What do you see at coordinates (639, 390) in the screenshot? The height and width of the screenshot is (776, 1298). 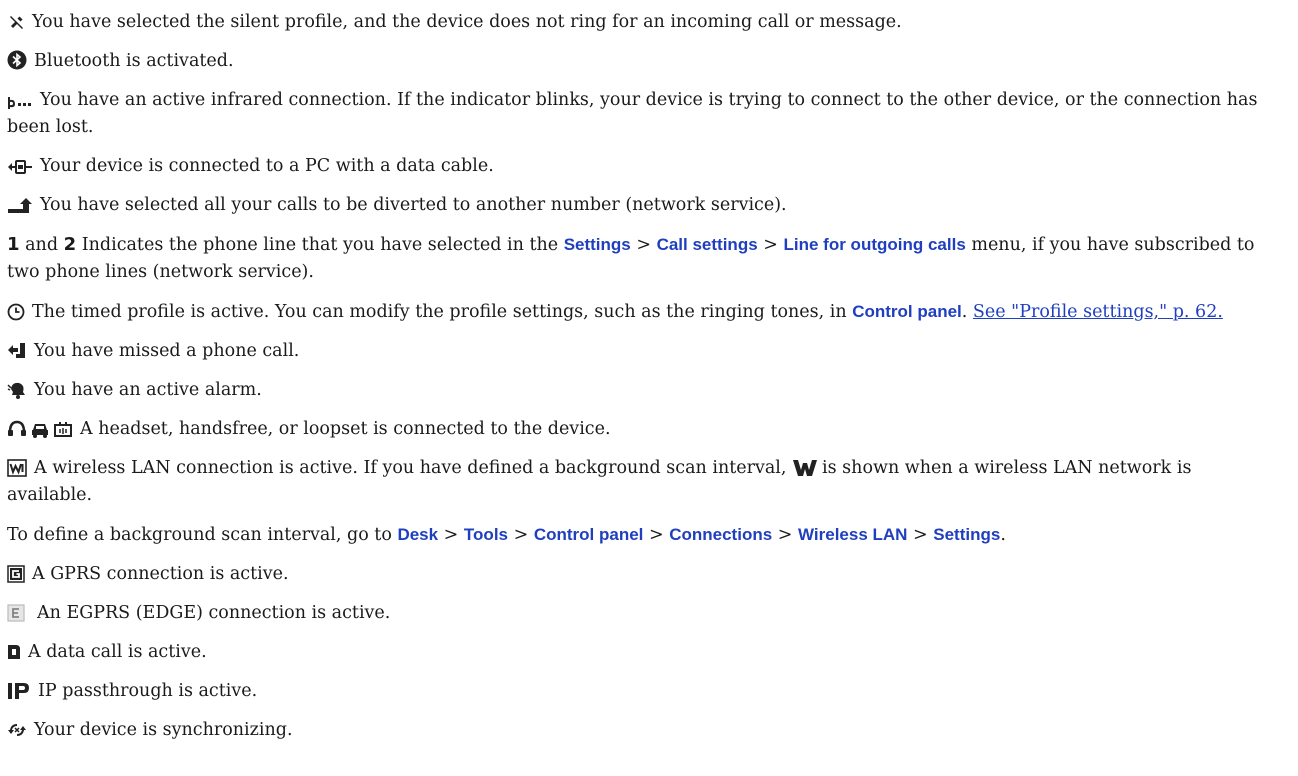 I see `alarm-item: You have an active alarm.` at bounding box center [639, 390].